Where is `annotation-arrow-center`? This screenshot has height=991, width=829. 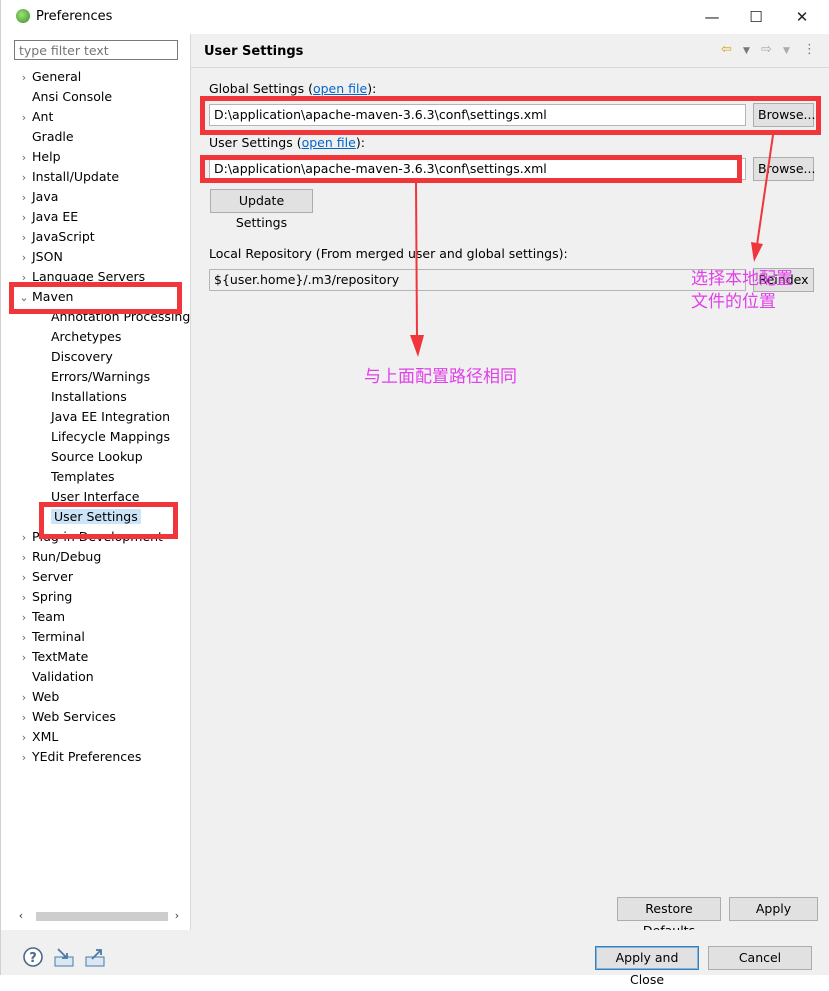 annotation-arrow-center is located at coordinates (416, 260).